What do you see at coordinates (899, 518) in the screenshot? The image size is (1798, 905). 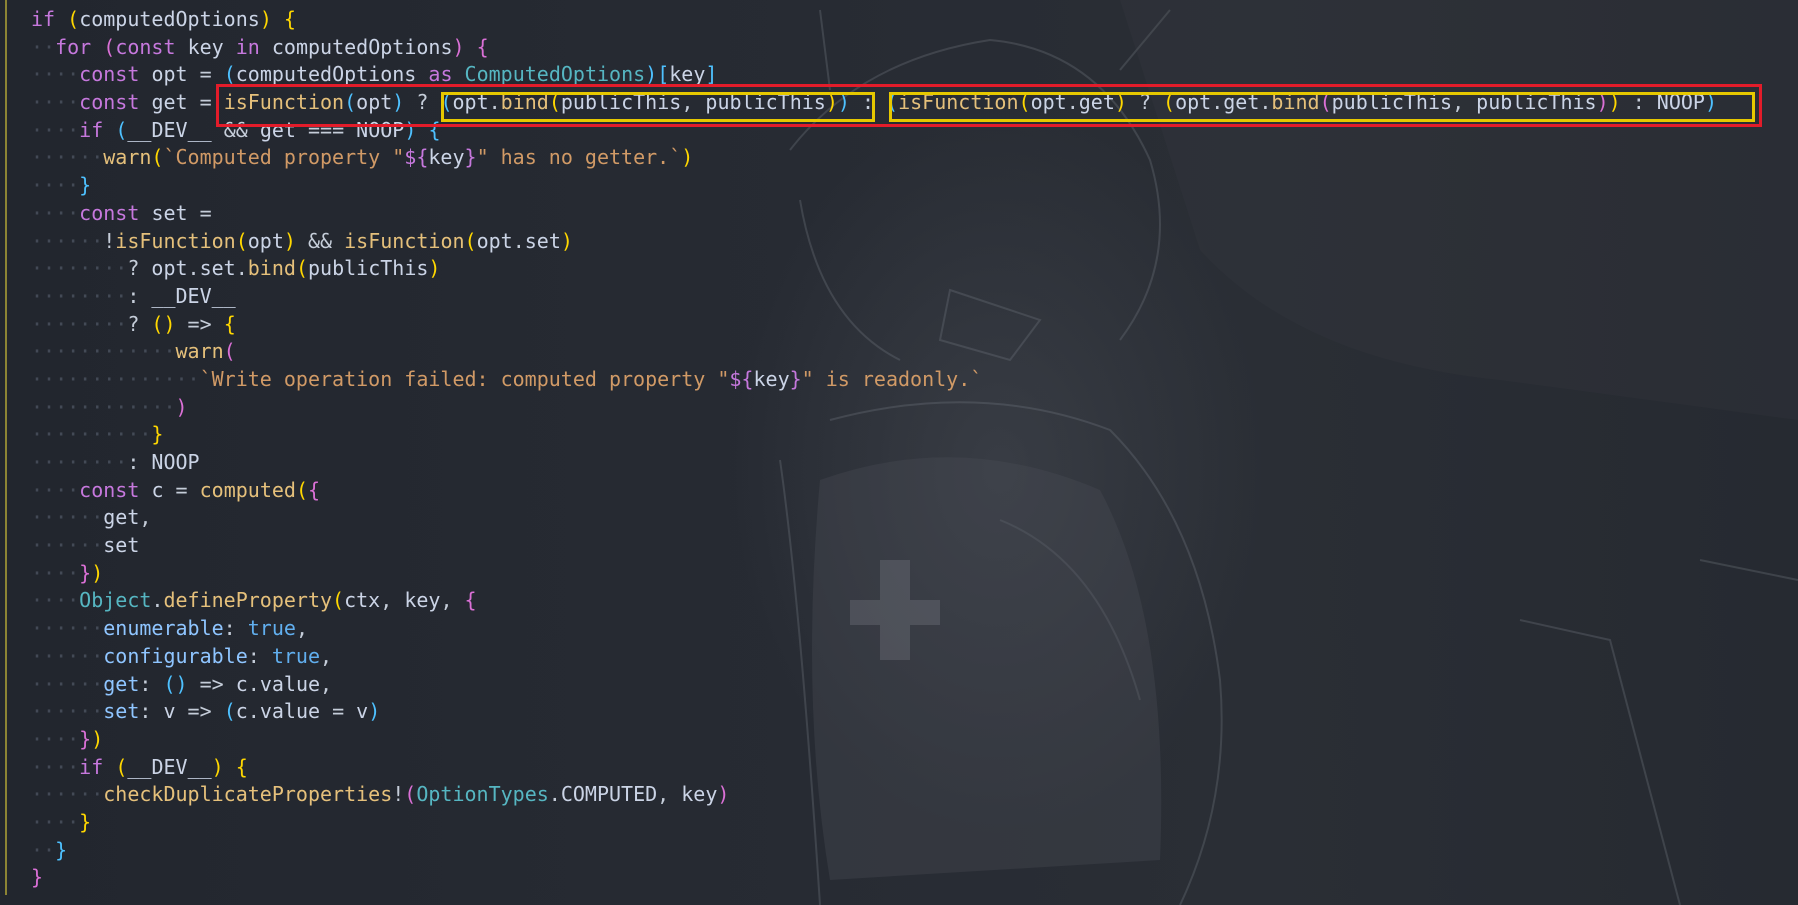 I see `code-line: ······get,` at bounding box center [899, 518].